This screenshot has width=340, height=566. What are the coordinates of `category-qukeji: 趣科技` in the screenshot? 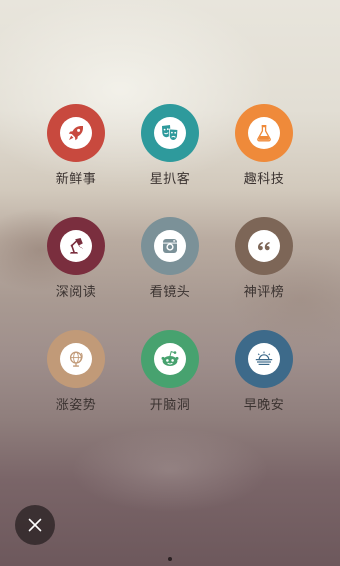 It's located at (264, 145).